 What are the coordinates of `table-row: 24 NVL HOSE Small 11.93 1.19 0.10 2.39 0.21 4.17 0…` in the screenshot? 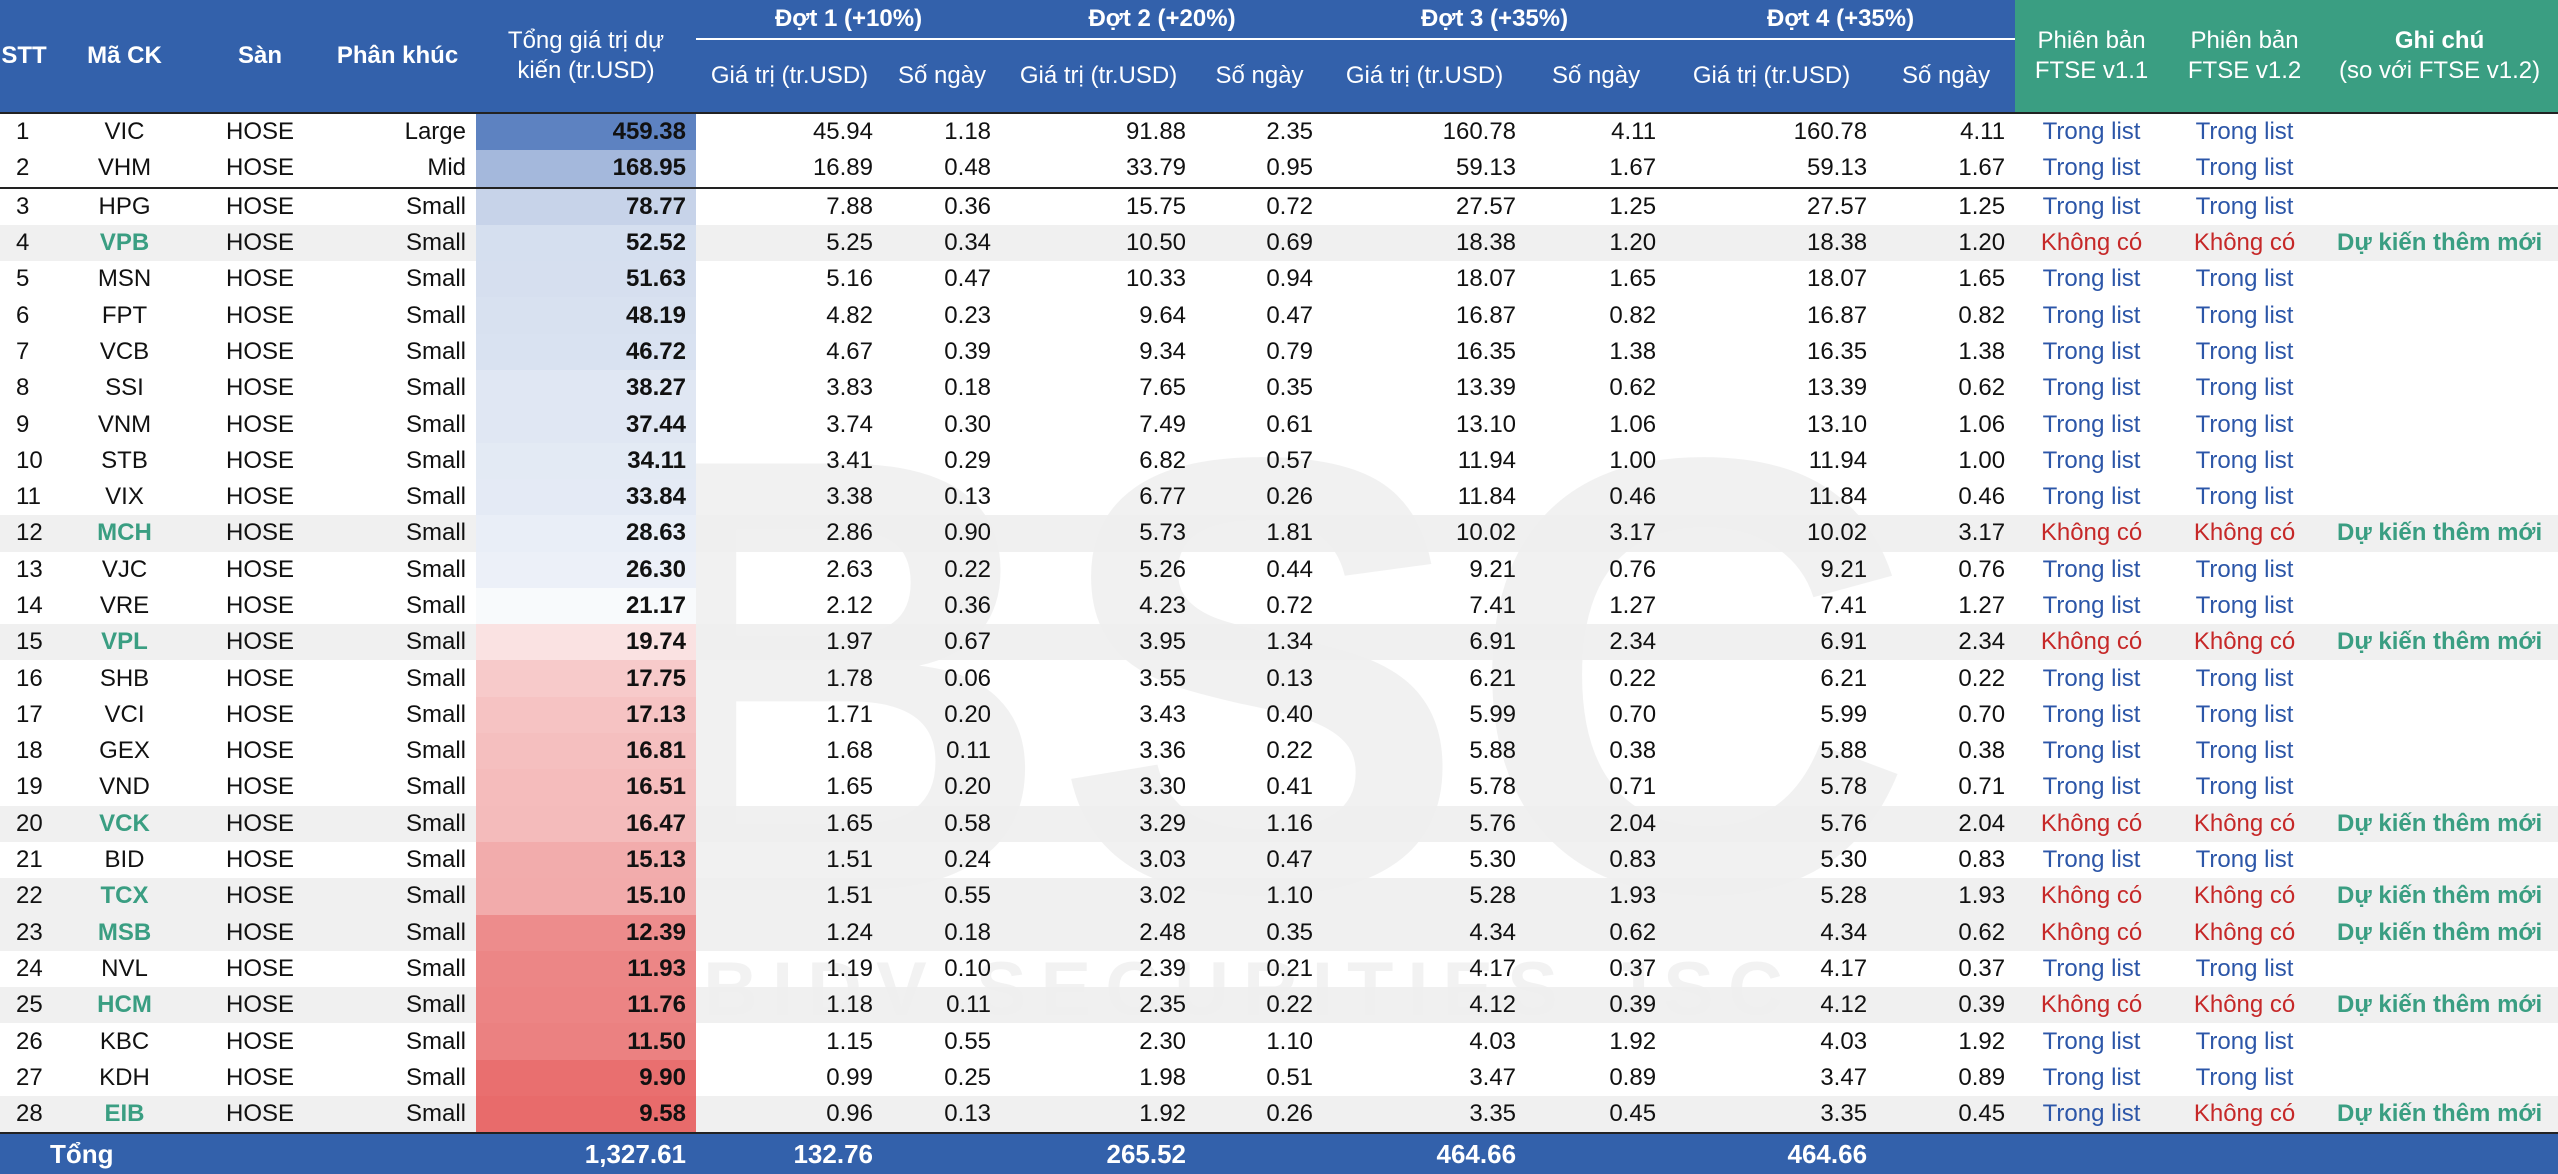 It's located at (1279, 969).